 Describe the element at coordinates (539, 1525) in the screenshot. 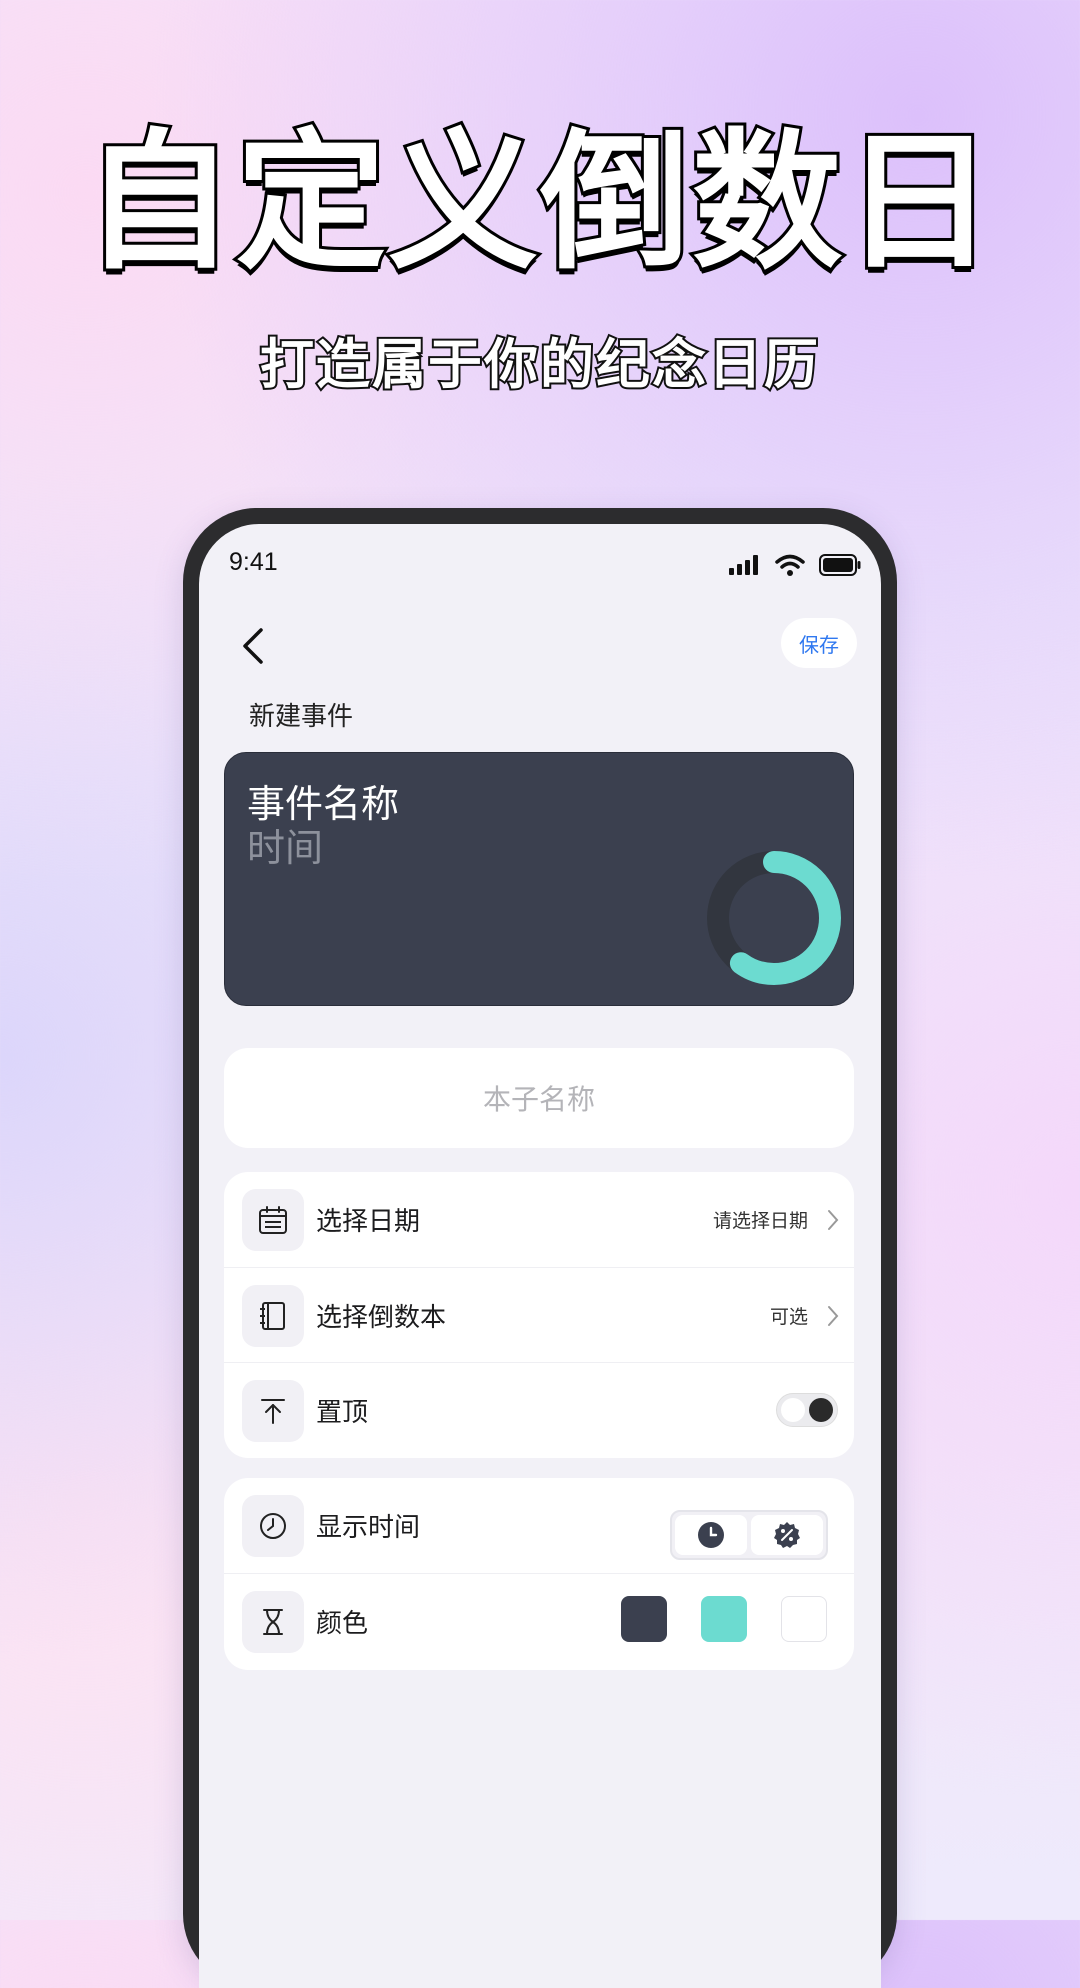

I see `display-time-row: 显示时间` at that location.